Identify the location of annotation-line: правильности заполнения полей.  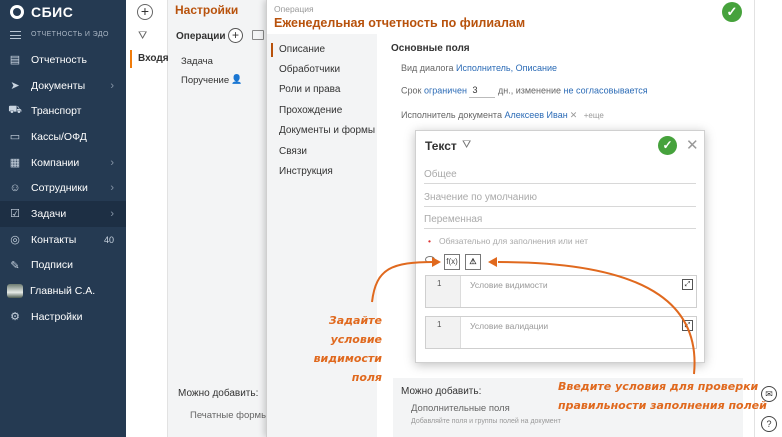
(662, 405).